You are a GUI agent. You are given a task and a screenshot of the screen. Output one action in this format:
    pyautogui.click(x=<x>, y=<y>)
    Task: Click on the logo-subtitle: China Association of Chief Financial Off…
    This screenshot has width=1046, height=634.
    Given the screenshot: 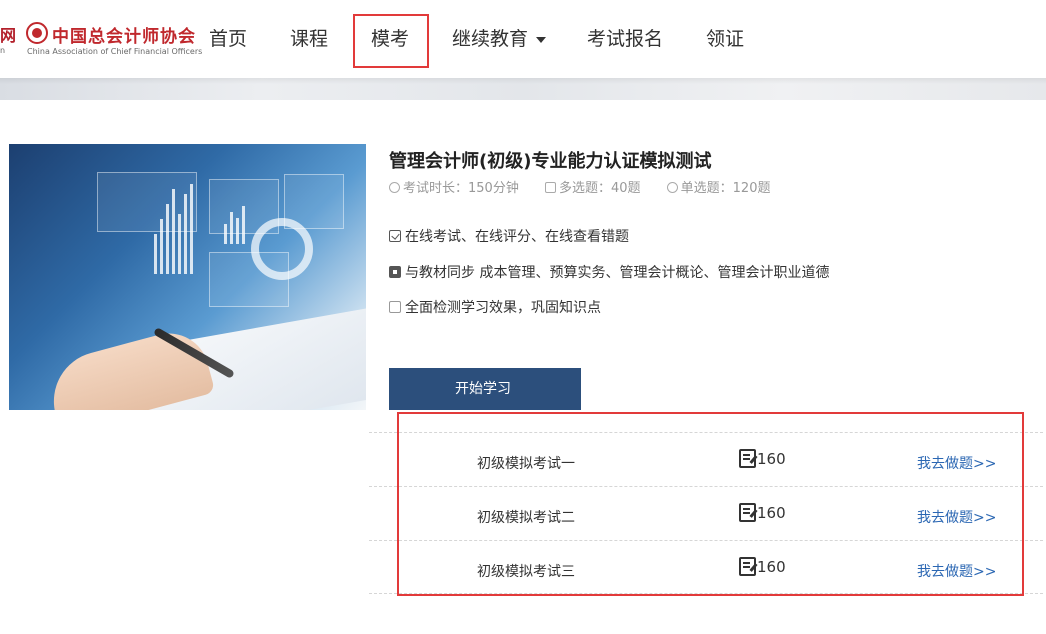 What is the action you would take?
    pyautogui.click(x=115, y=51)
    